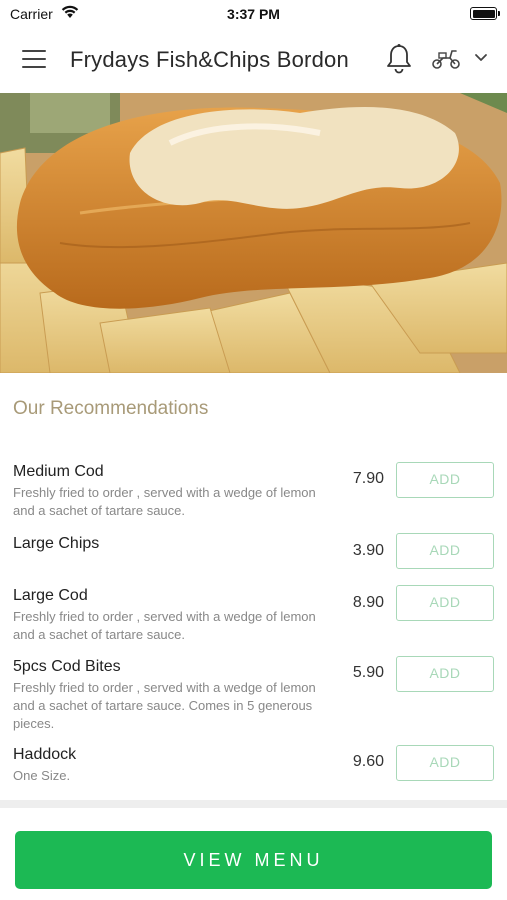 The height and width of the screenshot is (900, 507). What do you see at coordinates (50, 595) in the screenshot?
I see `item-name: Large Cod` at bounding box center [50, 595].